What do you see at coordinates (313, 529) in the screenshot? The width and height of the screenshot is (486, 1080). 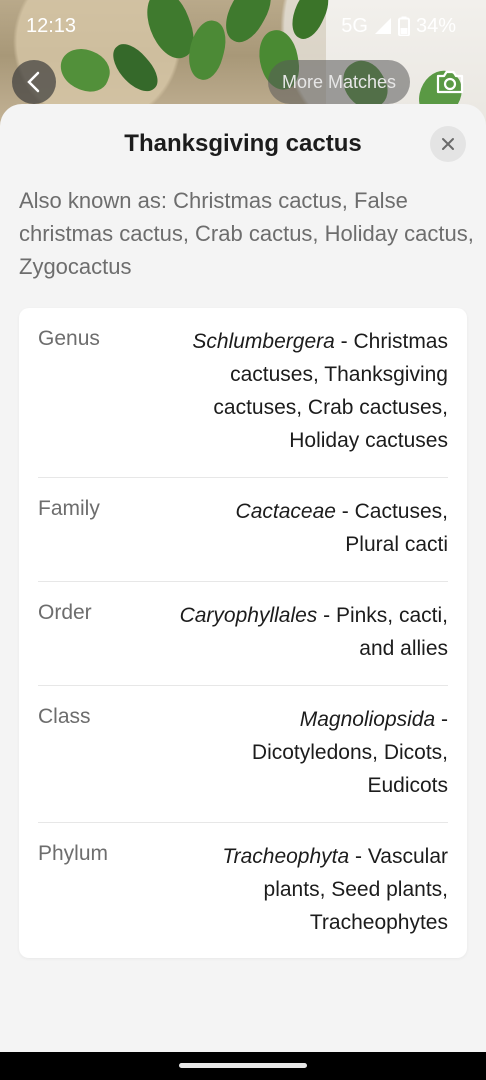 I see `taxonomy-value: Cactaceae - Cactuses, Plural cacti` at bounding box center [313, 529].